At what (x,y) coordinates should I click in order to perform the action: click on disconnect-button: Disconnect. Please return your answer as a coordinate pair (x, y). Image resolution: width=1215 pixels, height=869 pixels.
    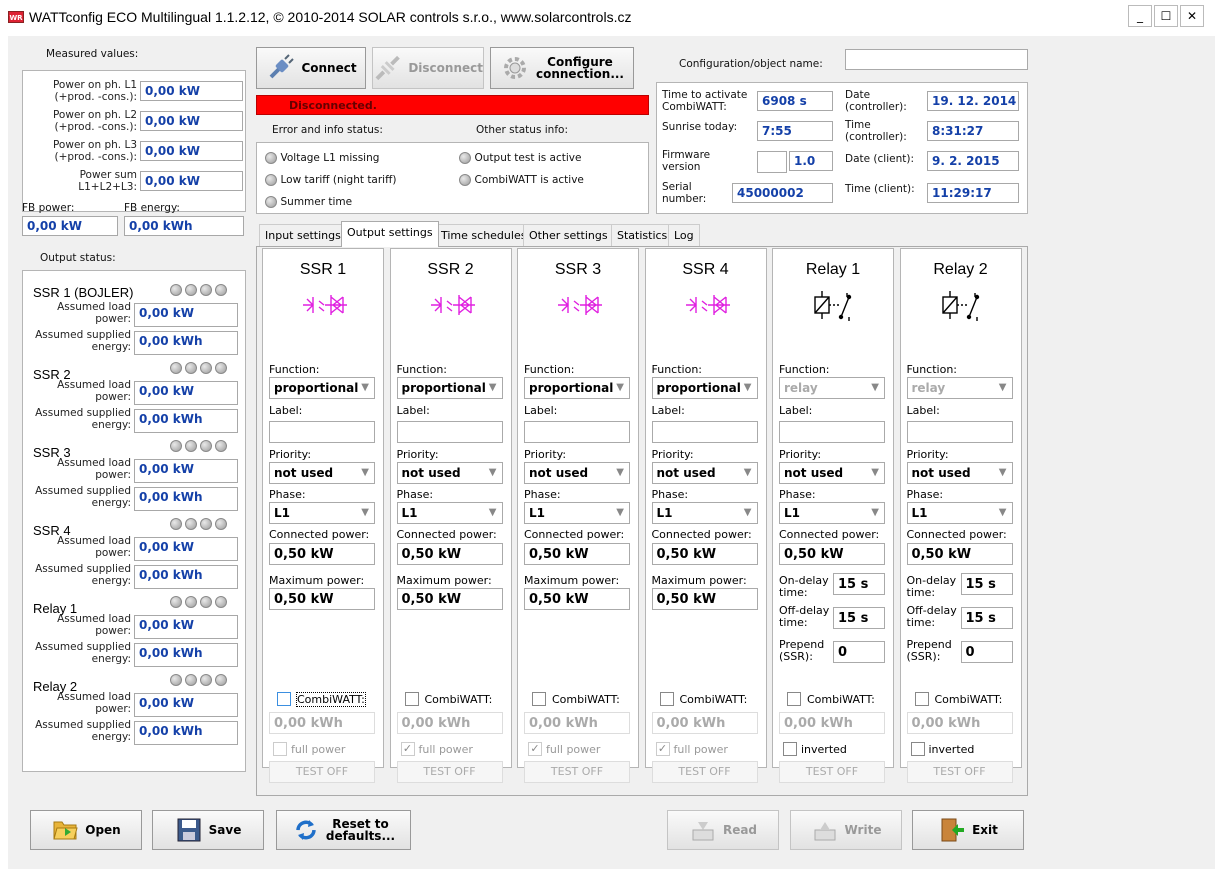
    Looking at the image, I should click on (428, 68).